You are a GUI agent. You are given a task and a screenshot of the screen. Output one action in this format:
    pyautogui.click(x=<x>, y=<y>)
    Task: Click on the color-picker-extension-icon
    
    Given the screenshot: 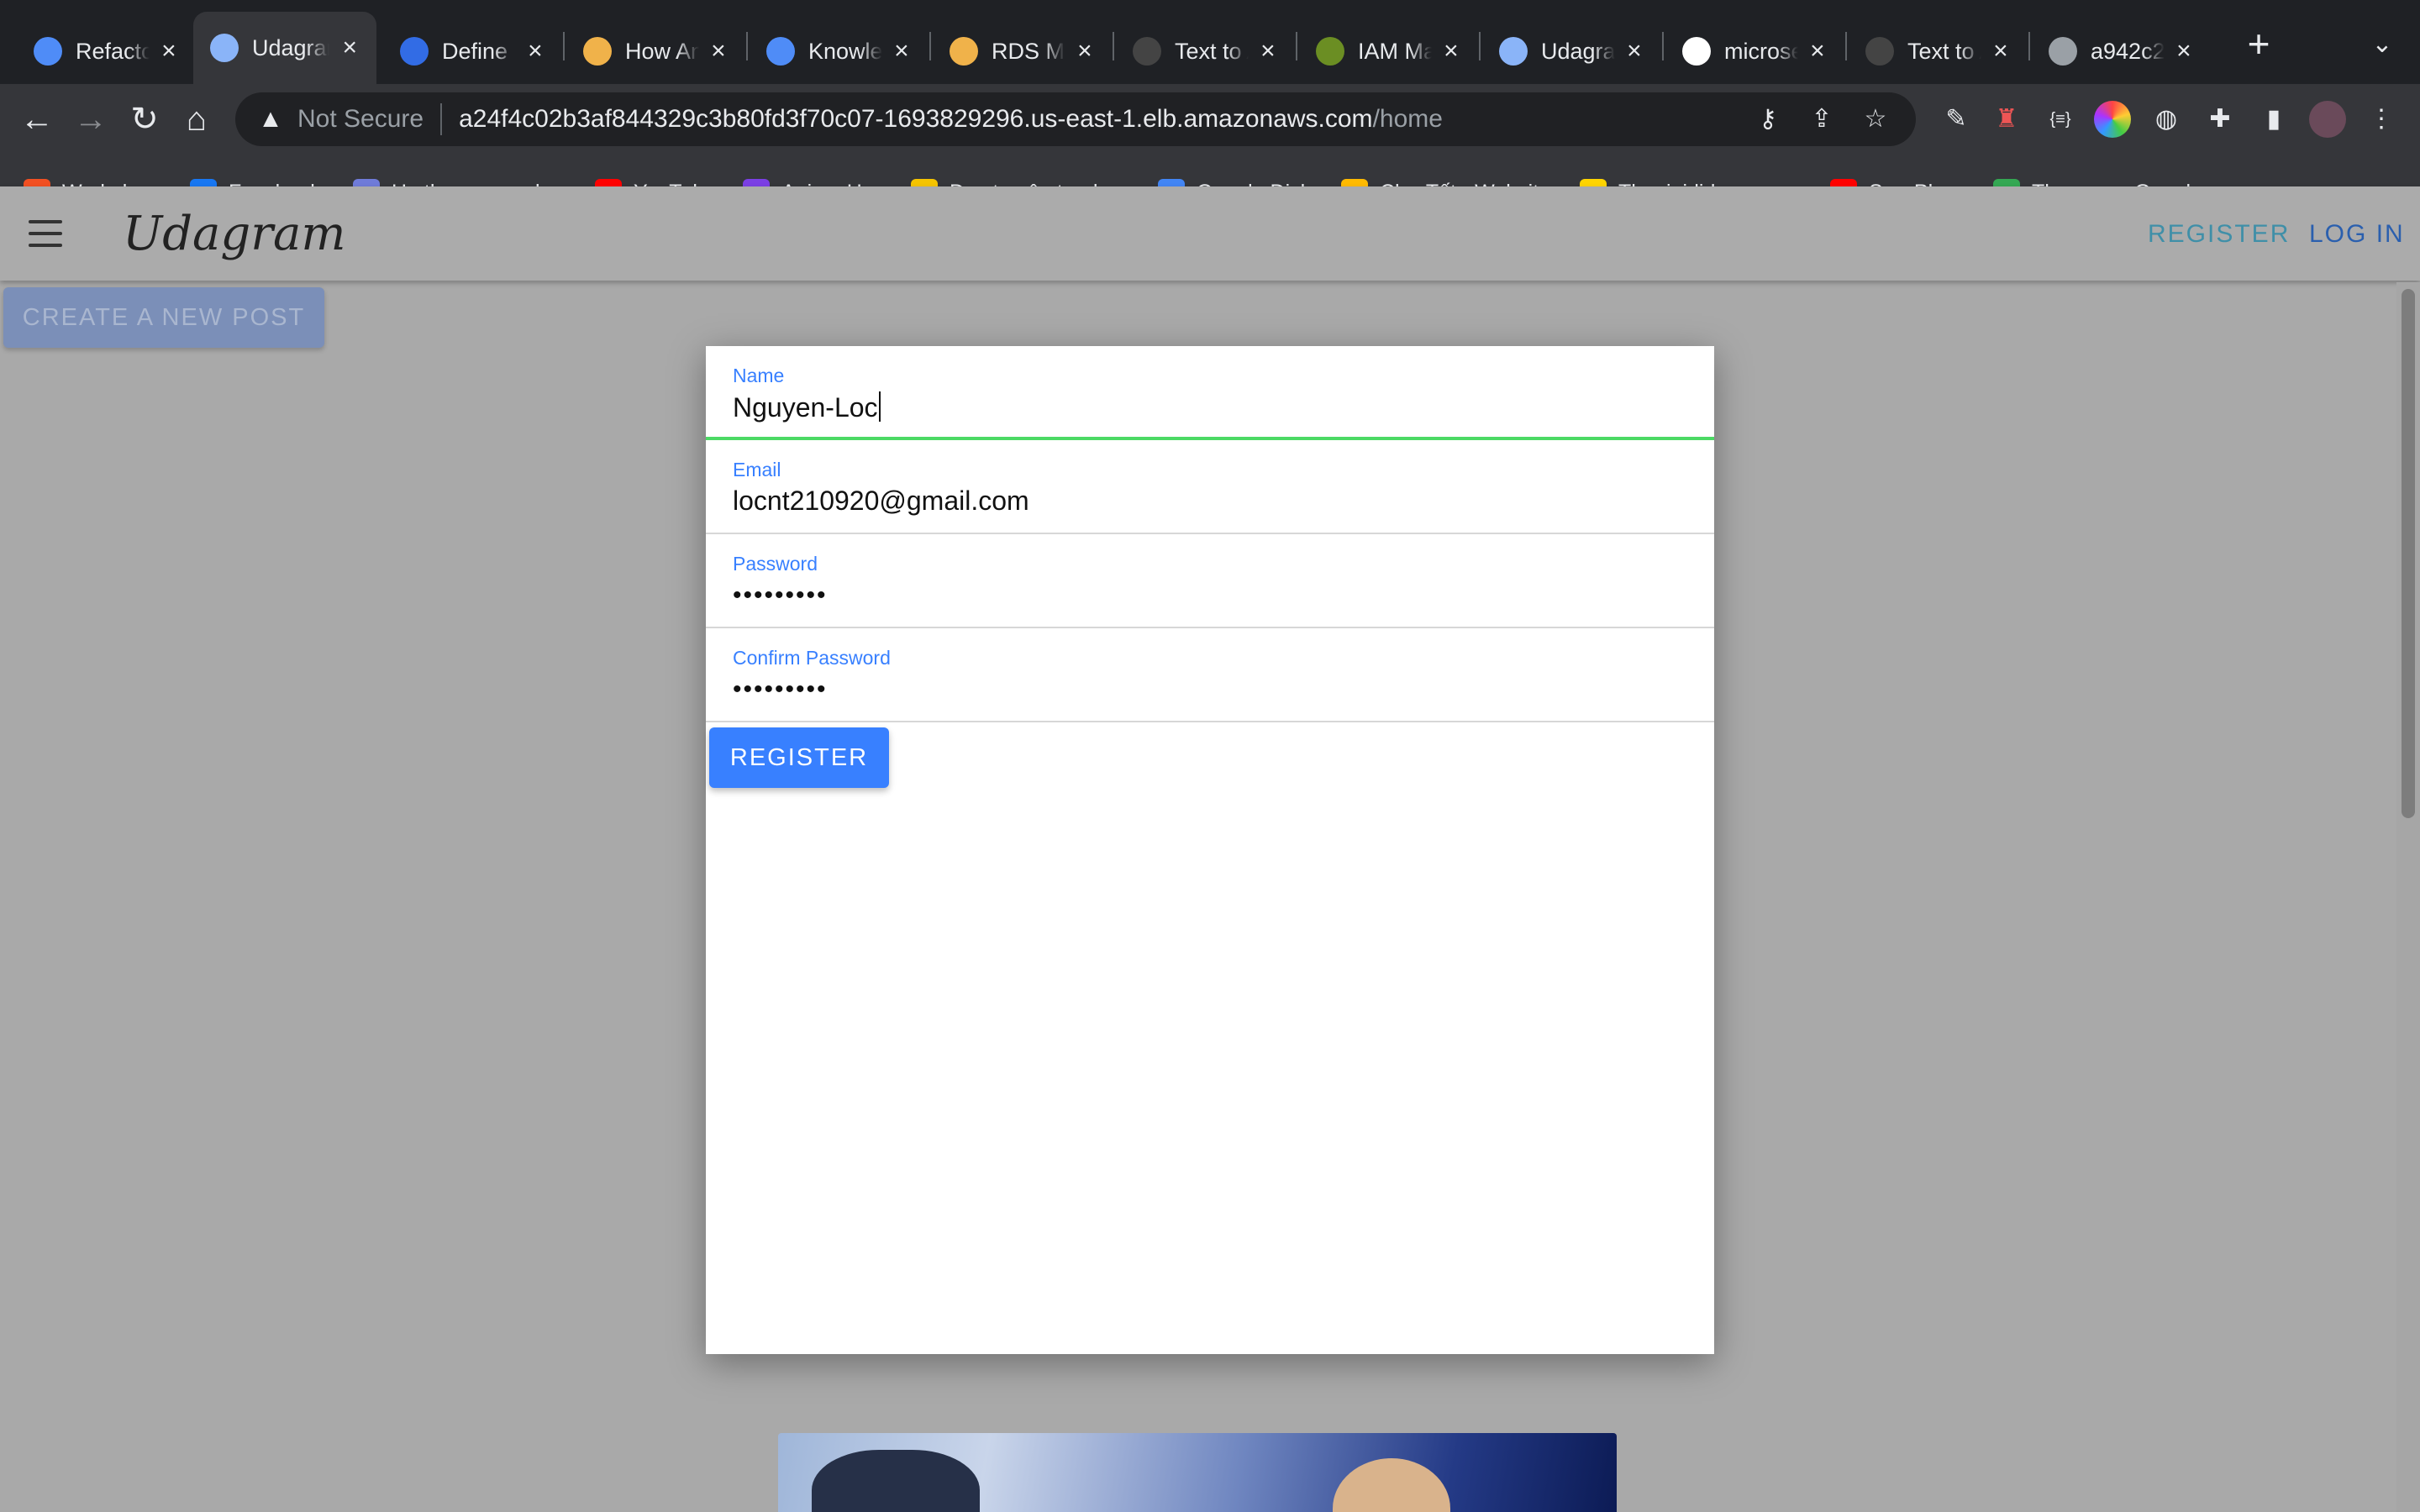 What is the action you would take?
    pyautogui.click(x=2112, y=119)
    